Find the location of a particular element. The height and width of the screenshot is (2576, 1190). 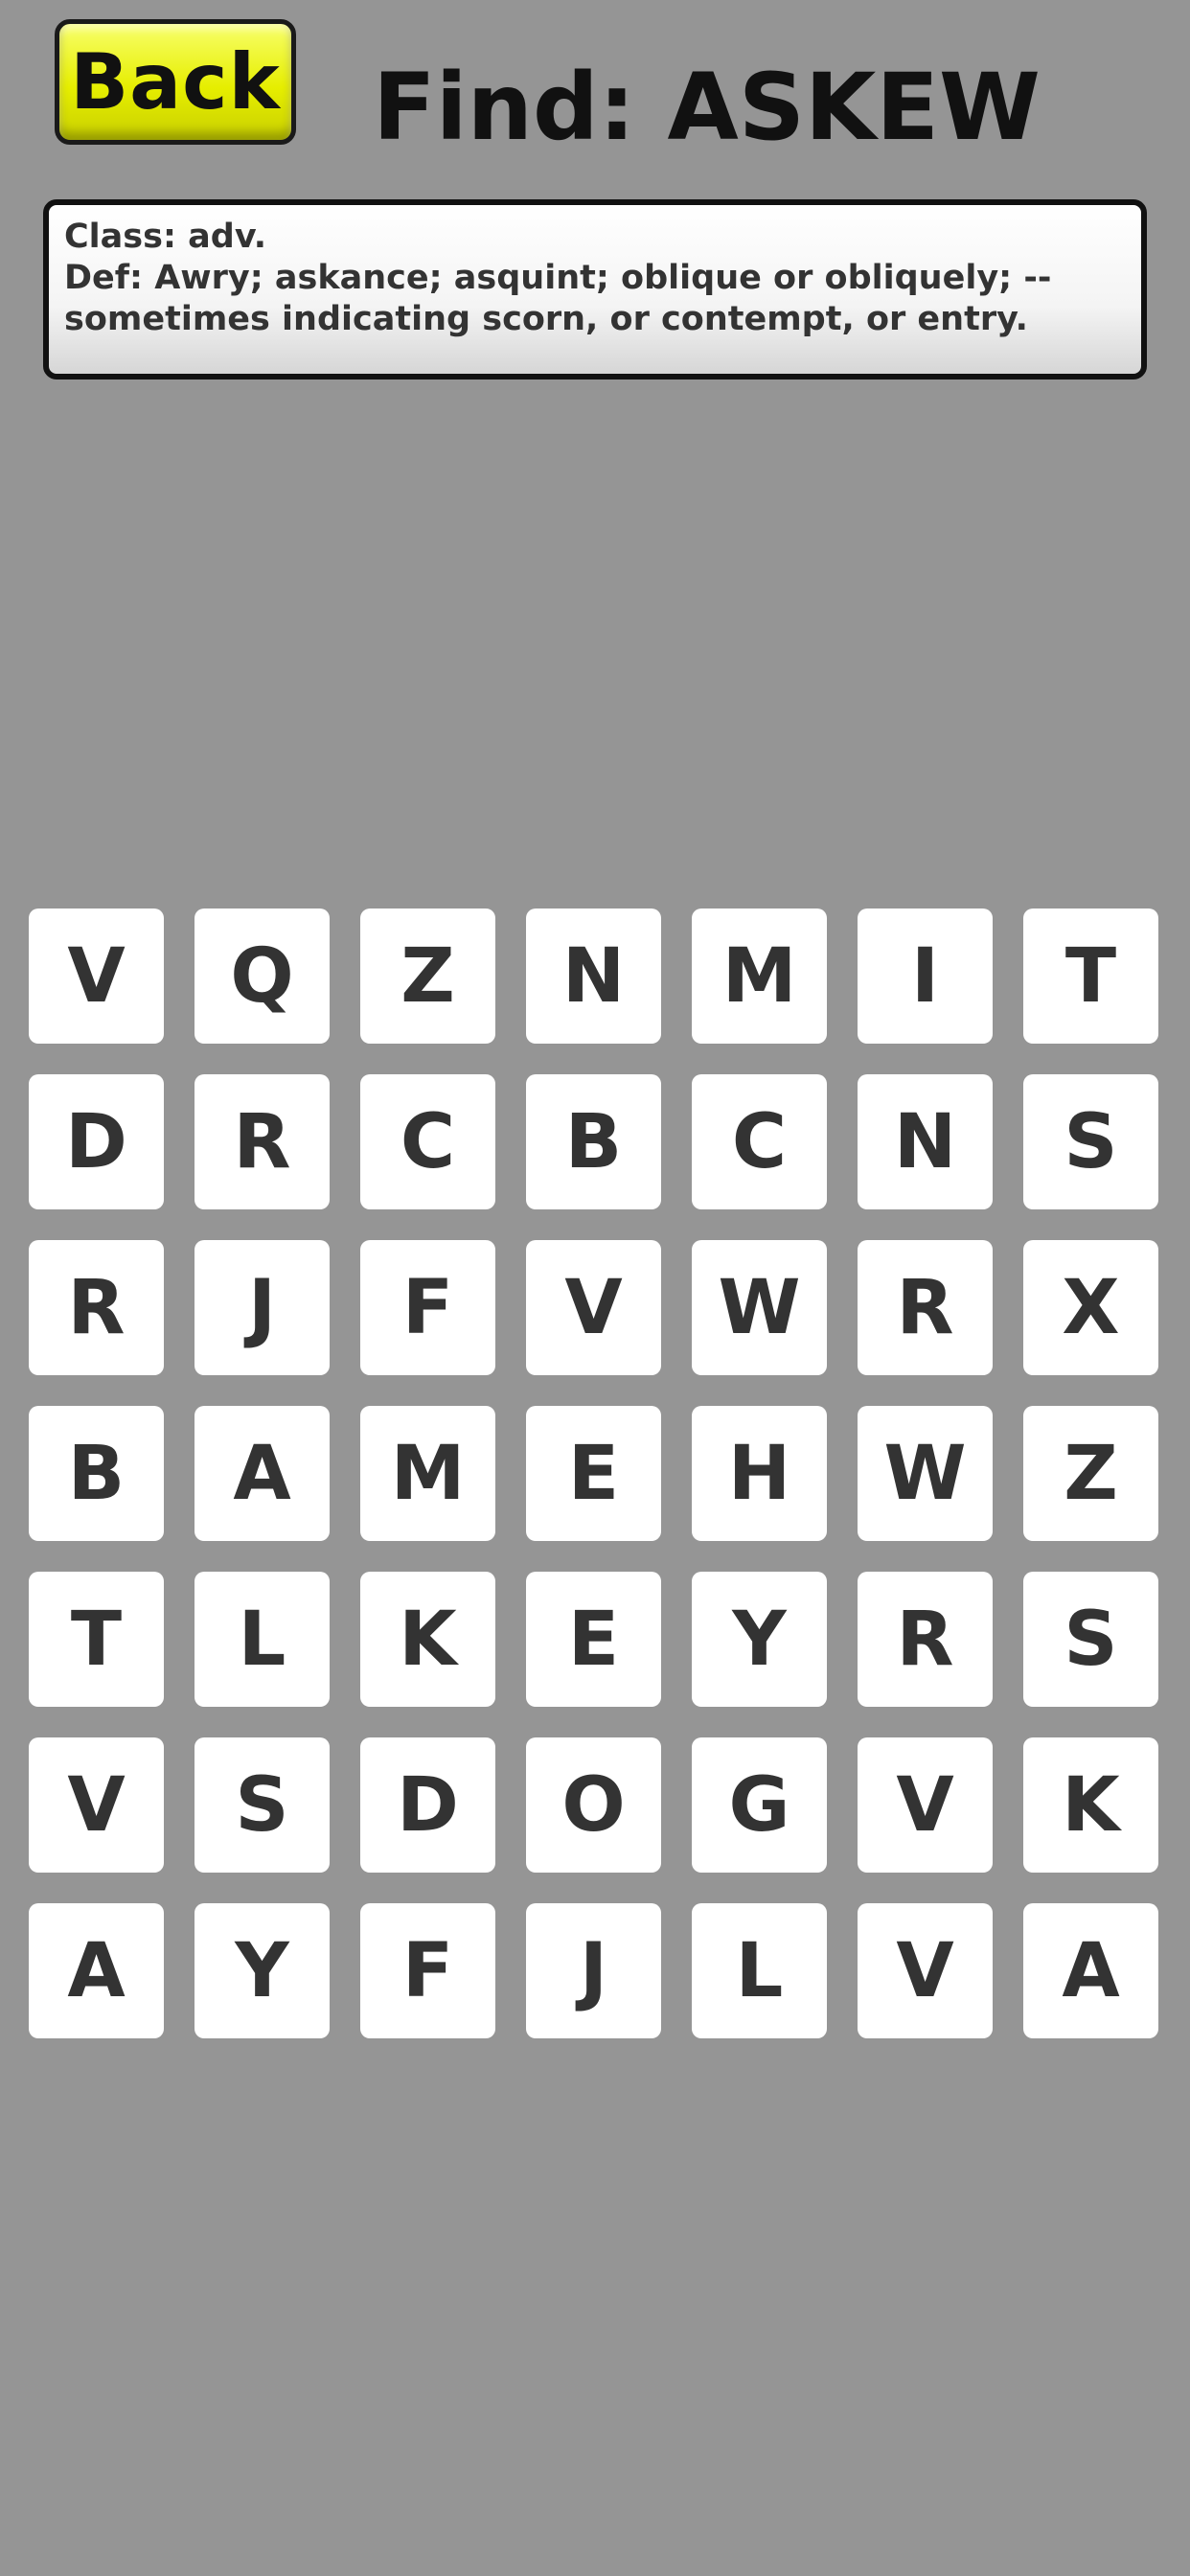

find-target-word: Find: ASKEW is located at coordinates (707, 107).